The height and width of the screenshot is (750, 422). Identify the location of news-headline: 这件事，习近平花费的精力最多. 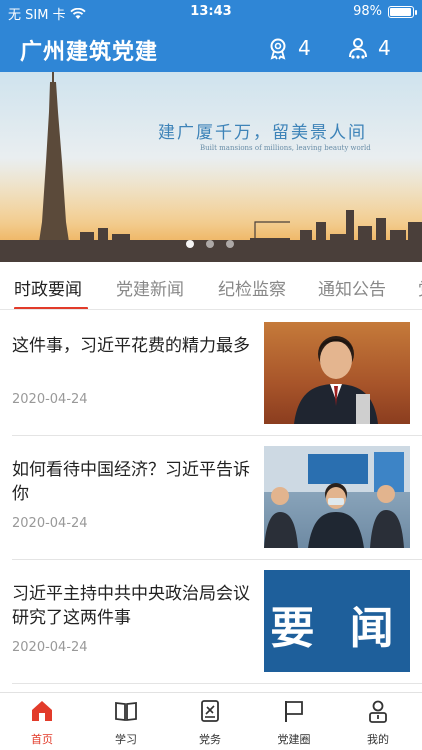
(131, 346).